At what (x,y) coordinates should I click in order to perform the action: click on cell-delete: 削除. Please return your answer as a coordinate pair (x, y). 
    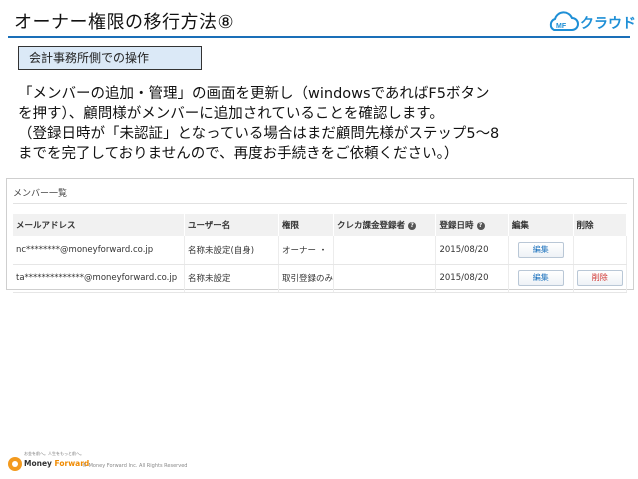
    Looking at the image, I should click on (600, 278).